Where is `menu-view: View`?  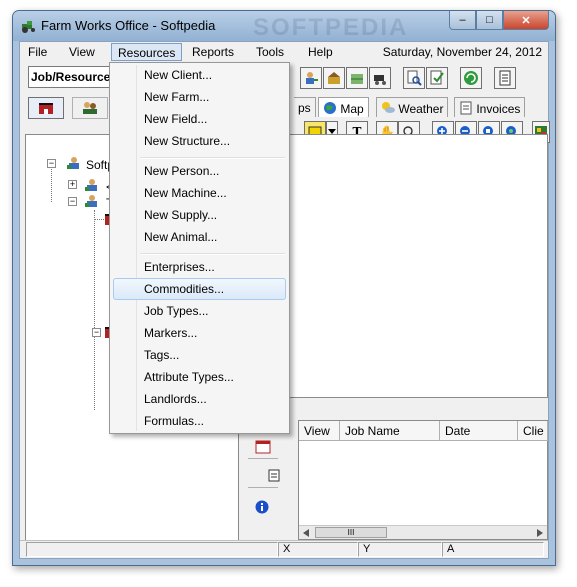 menu-view: View is located at coordinates (82, 52).